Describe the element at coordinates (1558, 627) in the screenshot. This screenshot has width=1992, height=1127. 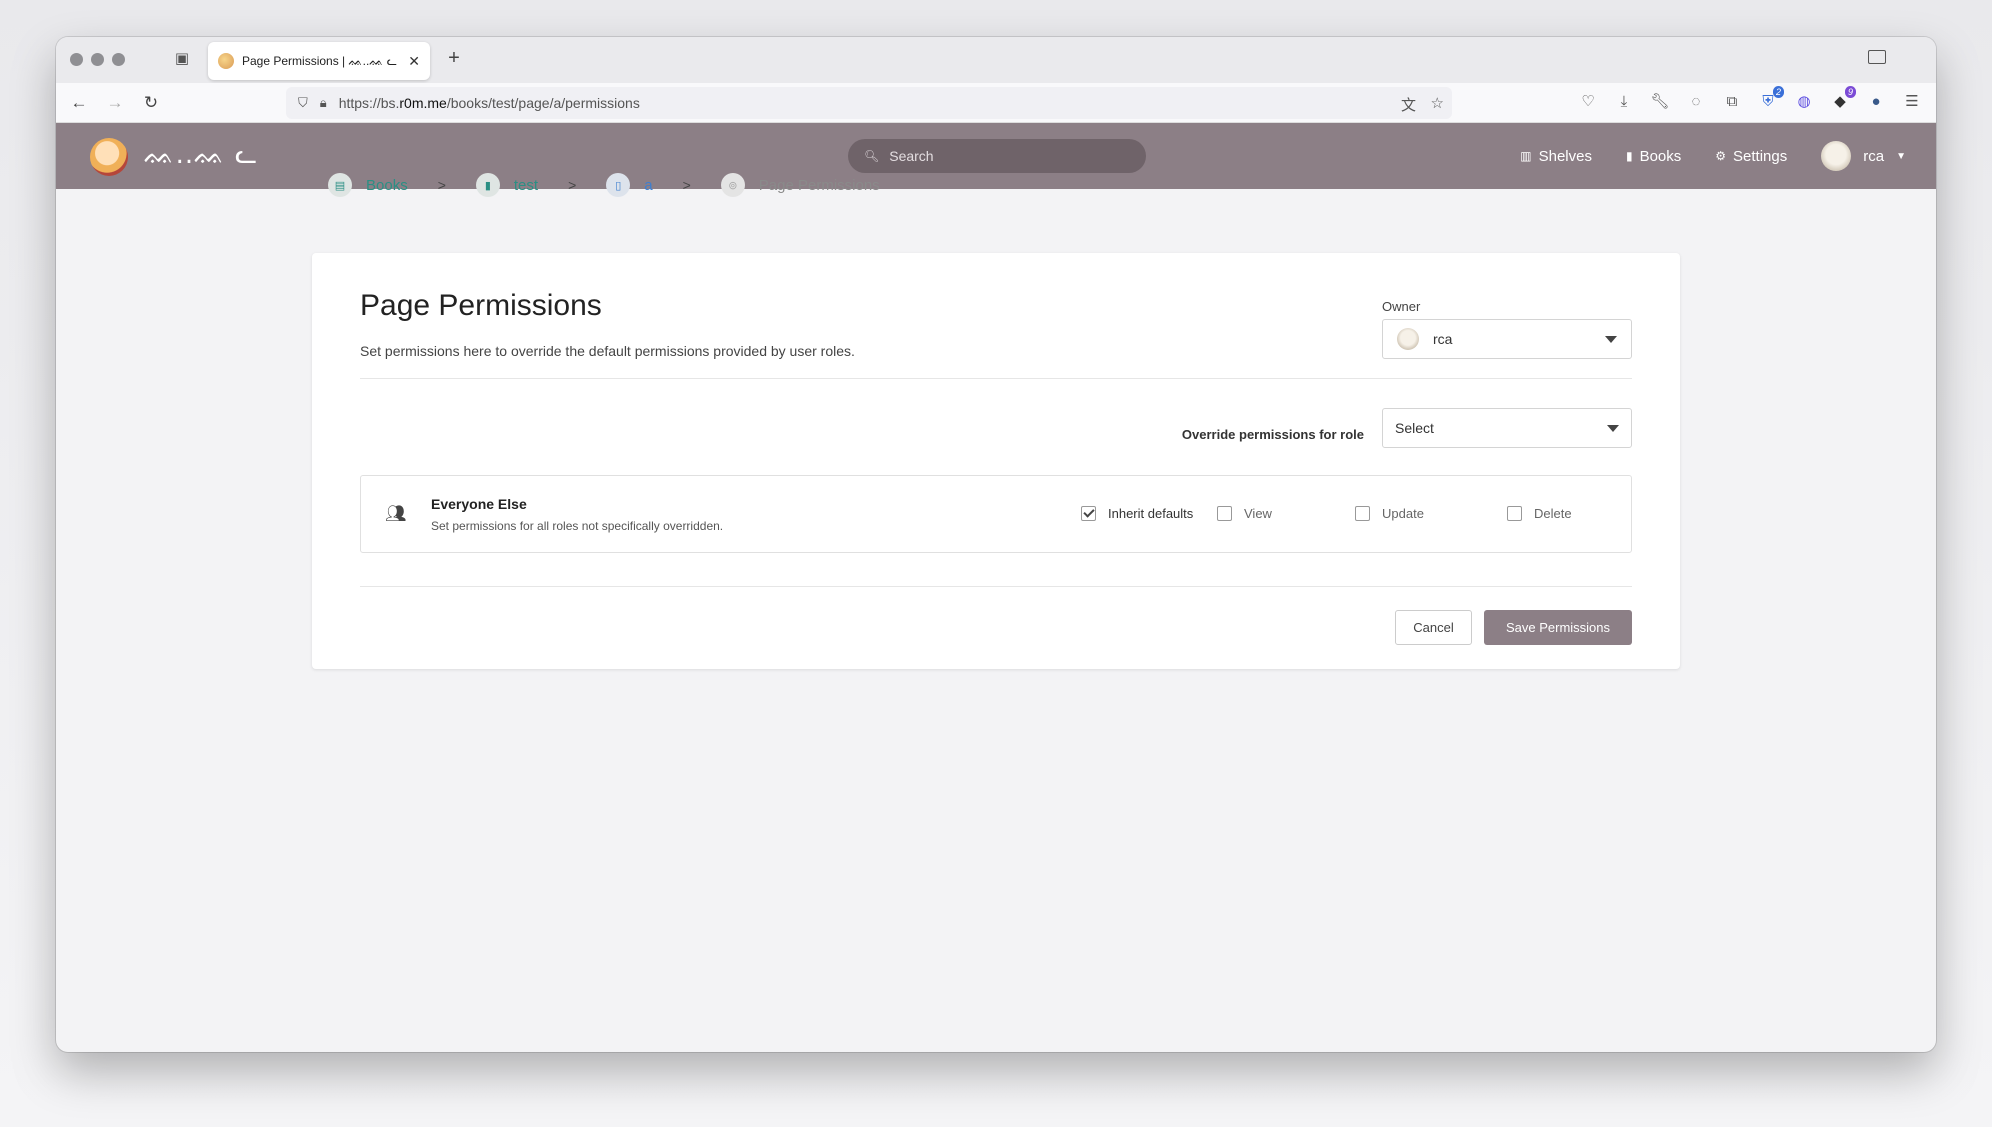
I see `save-permissions-button: Save Permissions` at that location.